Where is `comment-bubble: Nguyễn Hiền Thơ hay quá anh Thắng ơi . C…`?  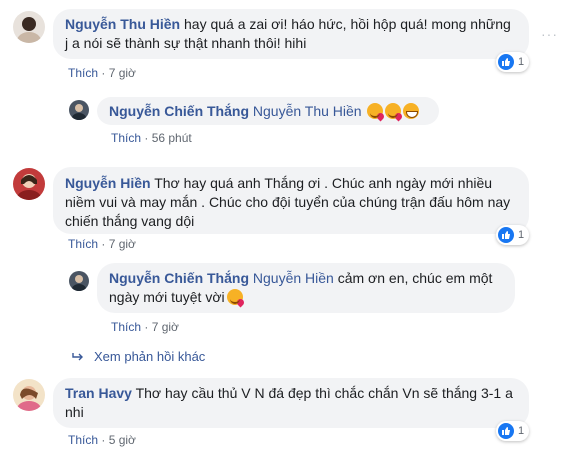 comment-bubble: Nguyễn Hiền Thơ hay quá anh Thắng ơi . C… is located at coordinates (291, 200).